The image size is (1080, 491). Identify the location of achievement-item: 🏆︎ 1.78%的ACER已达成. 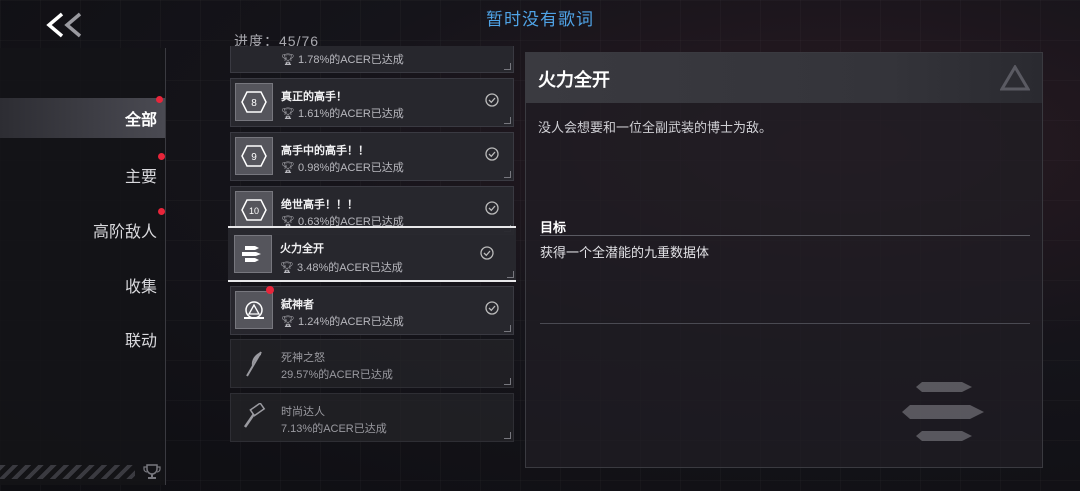
(372, 59).